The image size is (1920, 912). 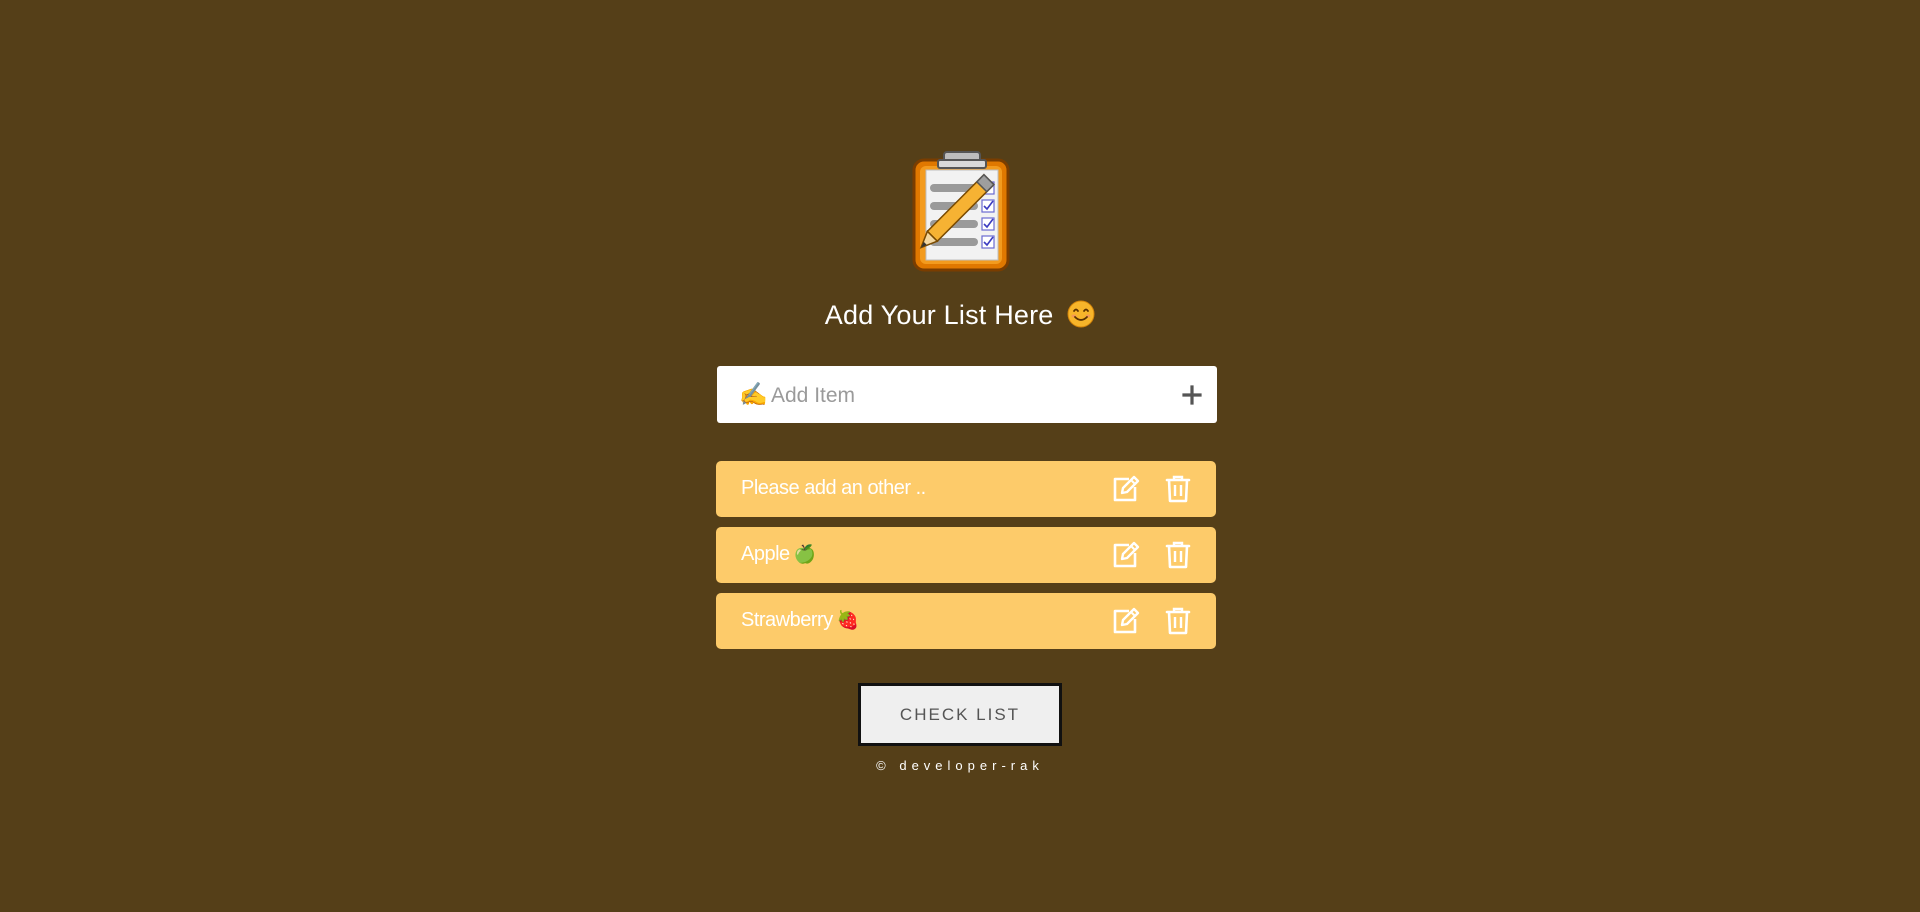 I want to click on list-item-label: Please add an other .., so click(x=833, y=488).